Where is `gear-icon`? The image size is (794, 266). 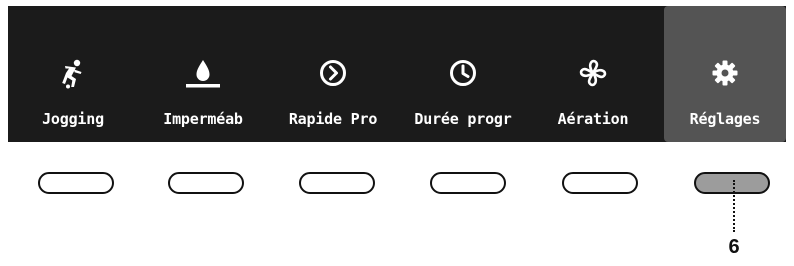
gear-icon is located at coordinates (725, 73).